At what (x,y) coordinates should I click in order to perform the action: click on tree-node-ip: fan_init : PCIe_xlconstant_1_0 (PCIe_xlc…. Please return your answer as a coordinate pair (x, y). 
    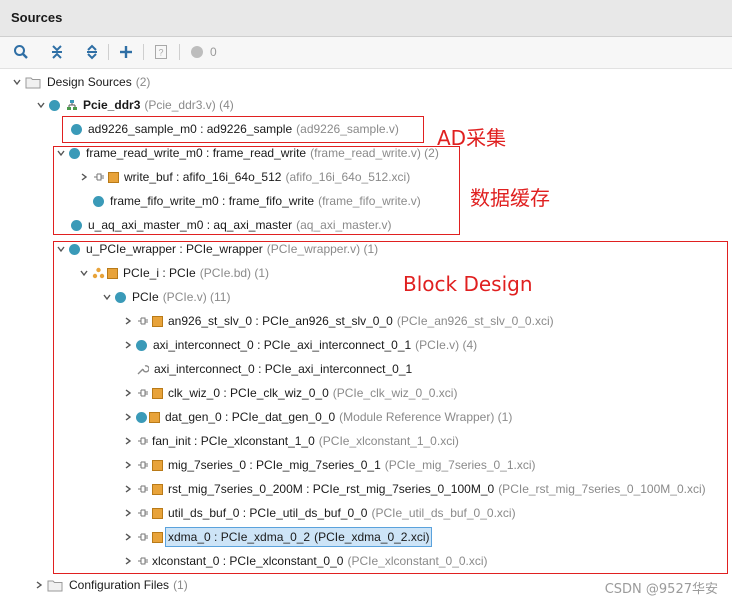
    Looking at the image, I should click on (290, 441).